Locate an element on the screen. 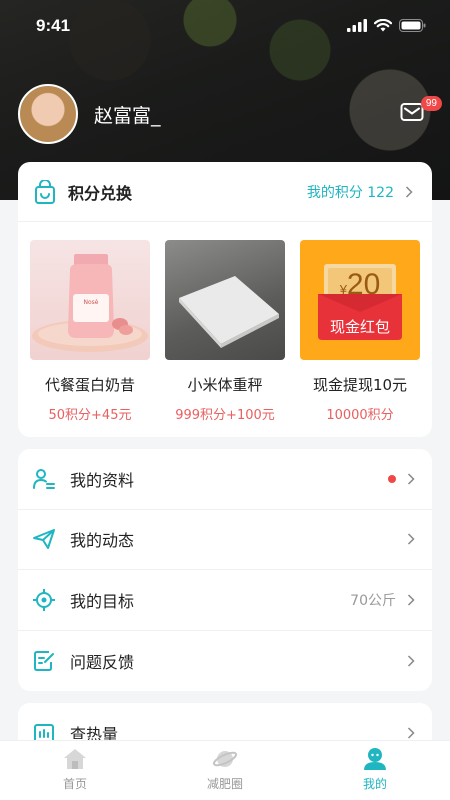 The image size is (450, 800). product-item: Nosè 代餐蛋白奶昔 50积分+45元 is located at coordinates (90, 331).